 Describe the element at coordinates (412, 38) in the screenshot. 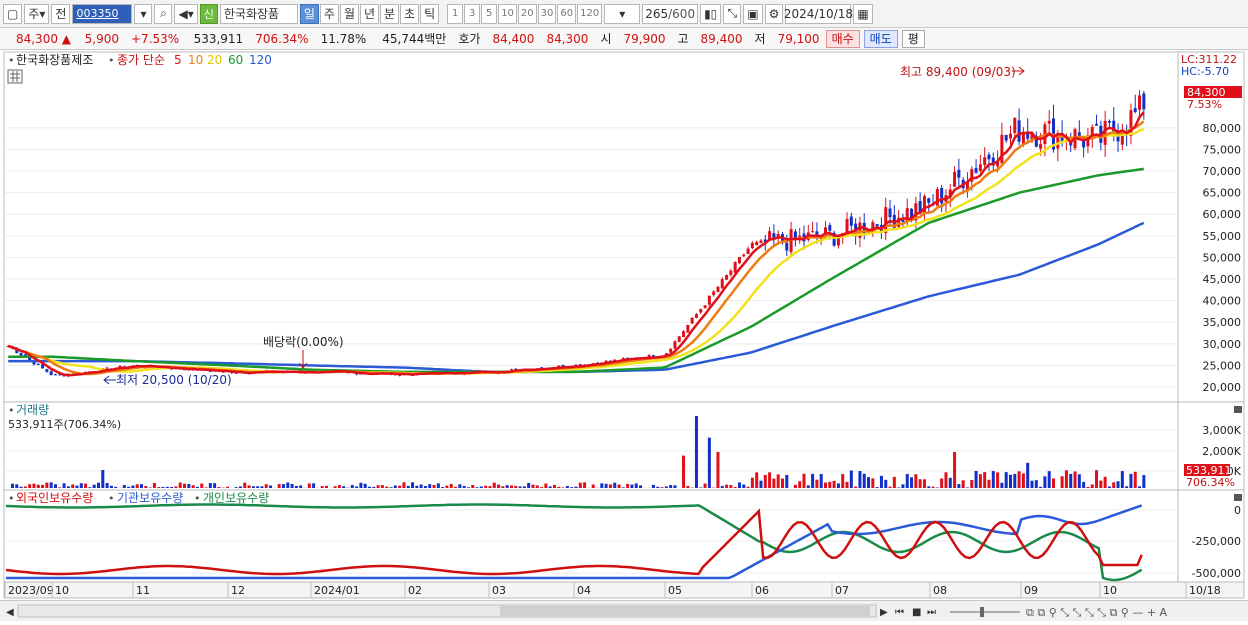

I see `trade-amount: 45,744백만` at that location.